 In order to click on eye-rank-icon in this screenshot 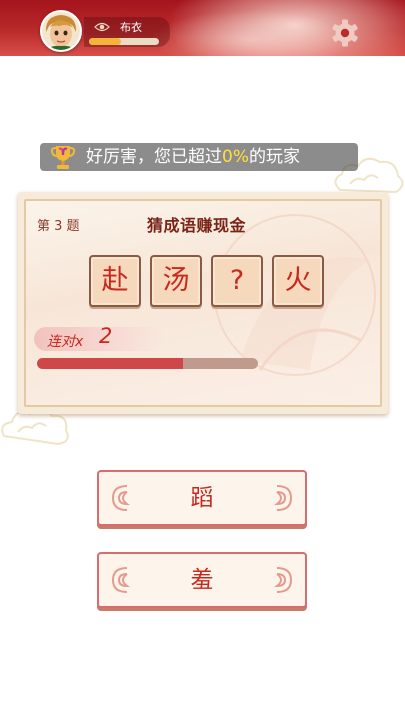, I will do `click(102, 27)`.